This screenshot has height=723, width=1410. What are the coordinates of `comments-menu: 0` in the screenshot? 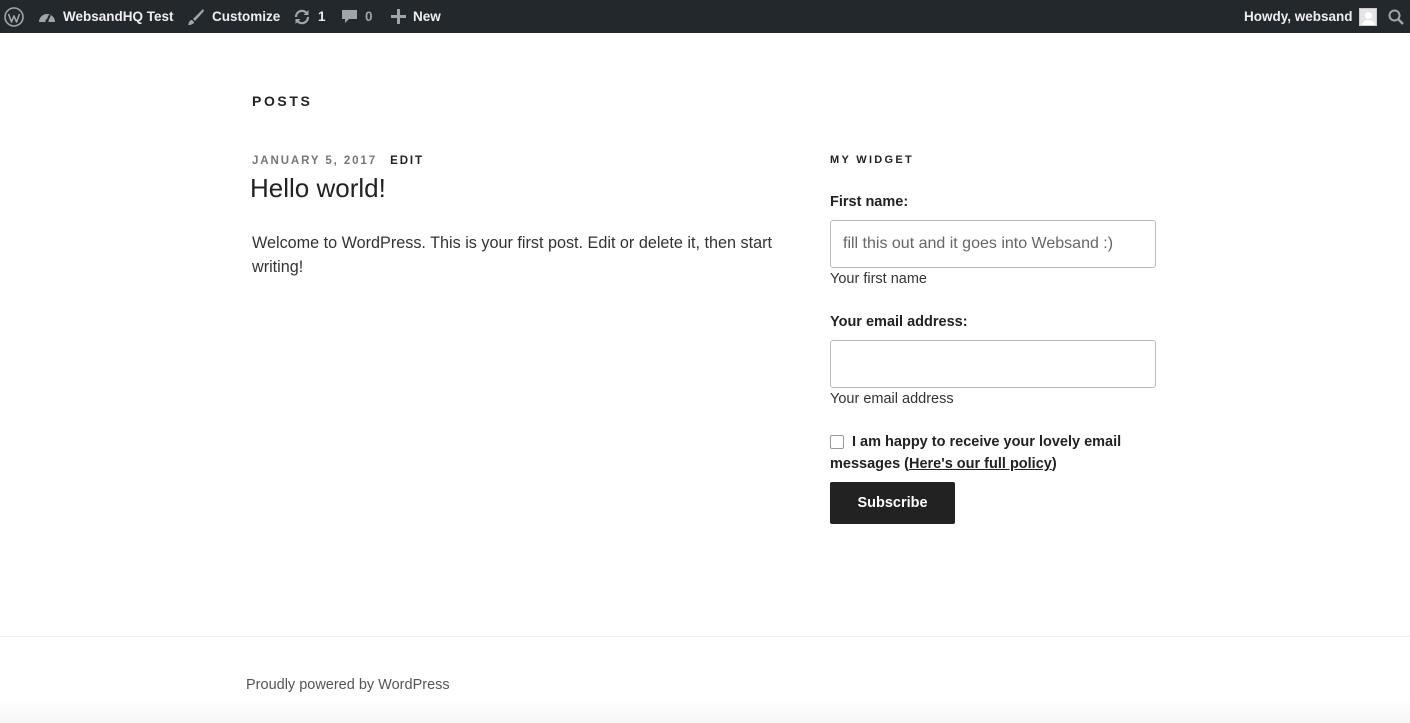 It's located at (357, 16).